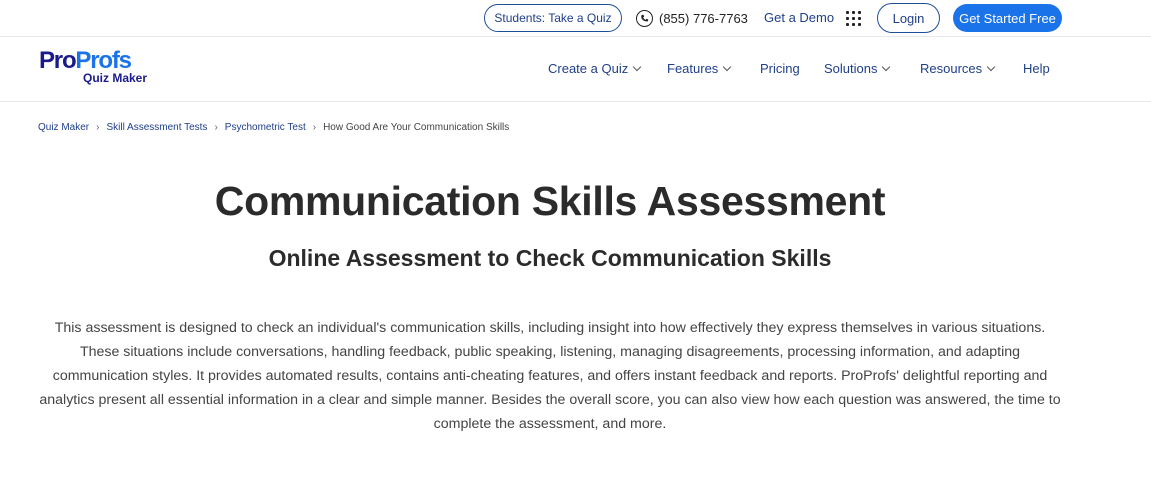 The width and height of the screenshot is (1151, 495). What do you see at coordinates (265, 127) in the screenshot?
I see `breadcrumb-psychometric-test: Psychometric Test` at bounding box center [265, 127].